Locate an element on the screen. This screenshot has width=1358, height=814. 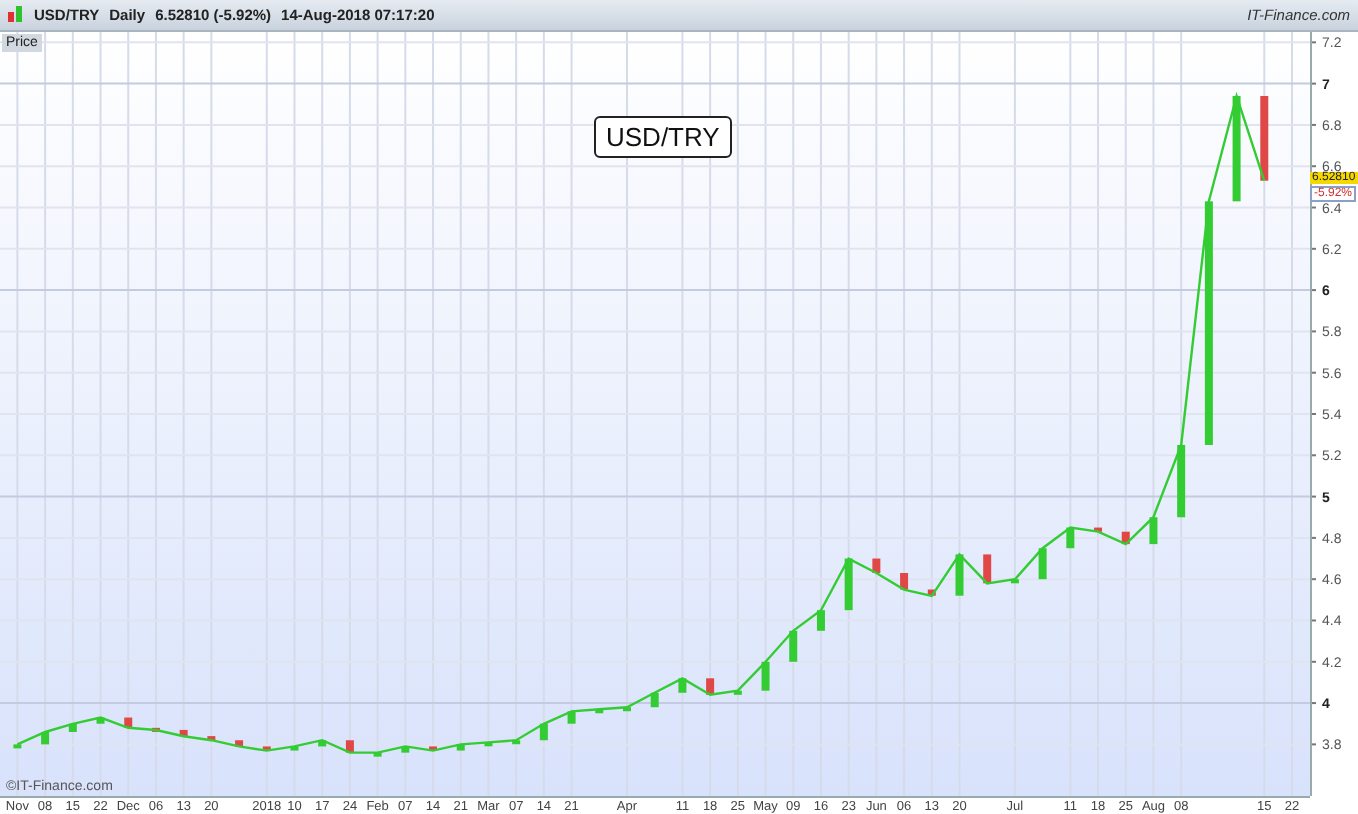
chart-title: USD/TRY is located at coordinates (663, 137).